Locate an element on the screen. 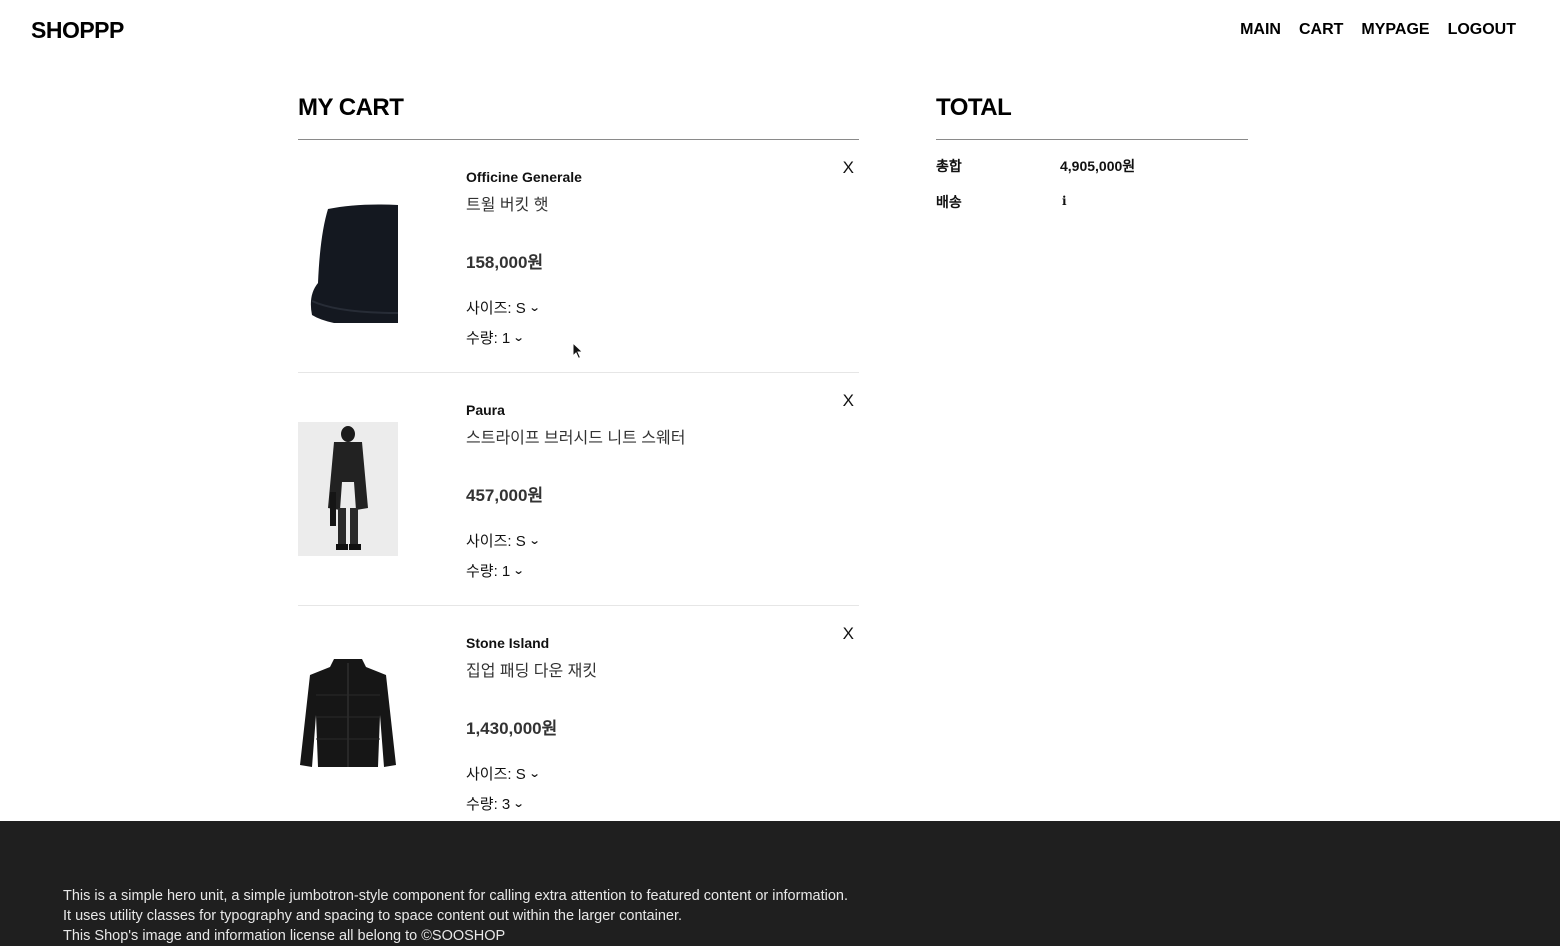  product-image-puffer-jacket is located at coordinates (348, 722).